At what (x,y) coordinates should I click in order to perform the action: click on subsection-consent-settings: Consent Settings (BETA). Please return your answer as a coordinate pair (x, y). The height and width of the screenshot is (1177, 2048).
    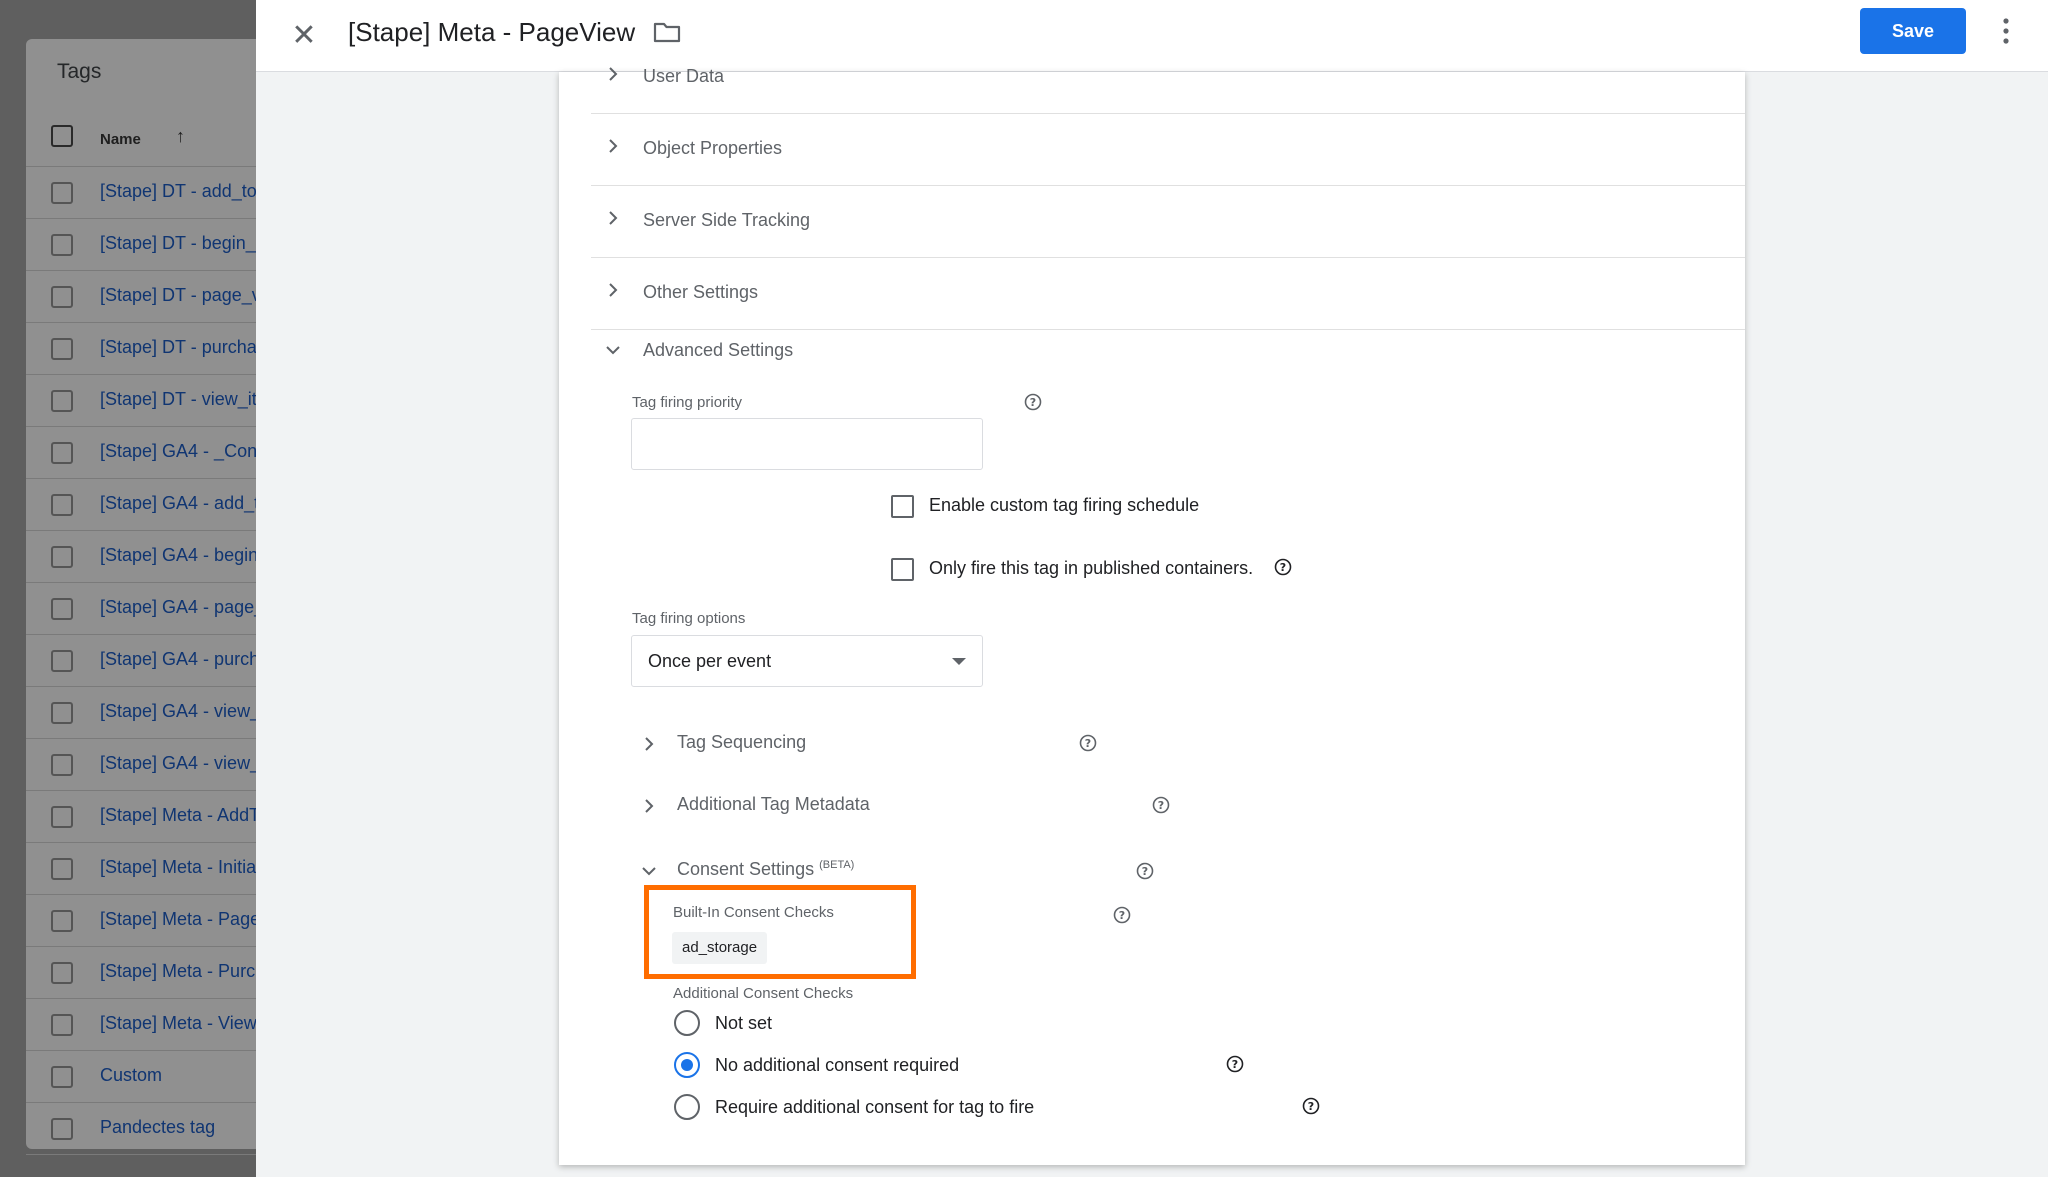
    Looking at the image, I should click on (881, 871).